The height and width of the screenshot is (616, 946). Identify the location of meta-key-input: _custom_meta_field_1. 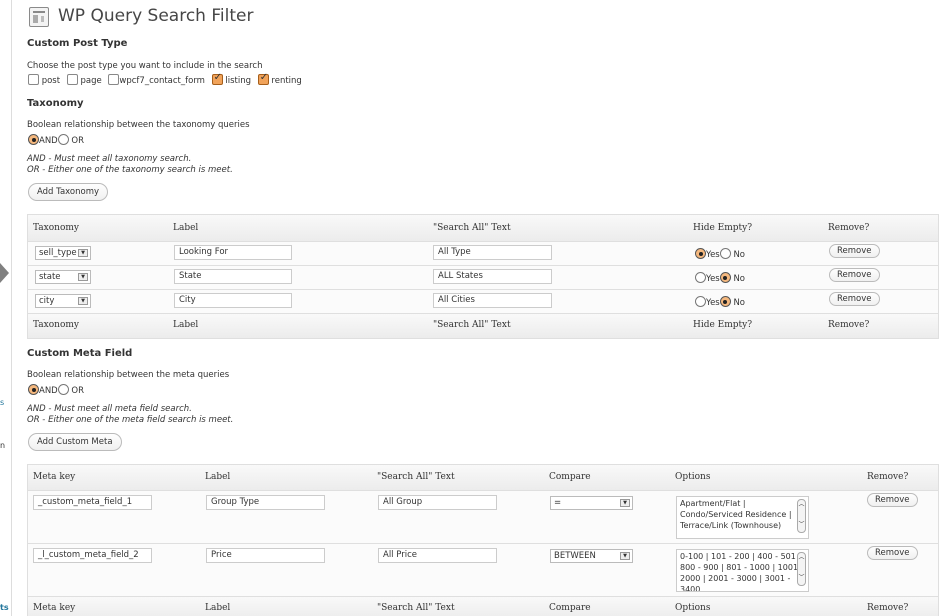
(92, 502).